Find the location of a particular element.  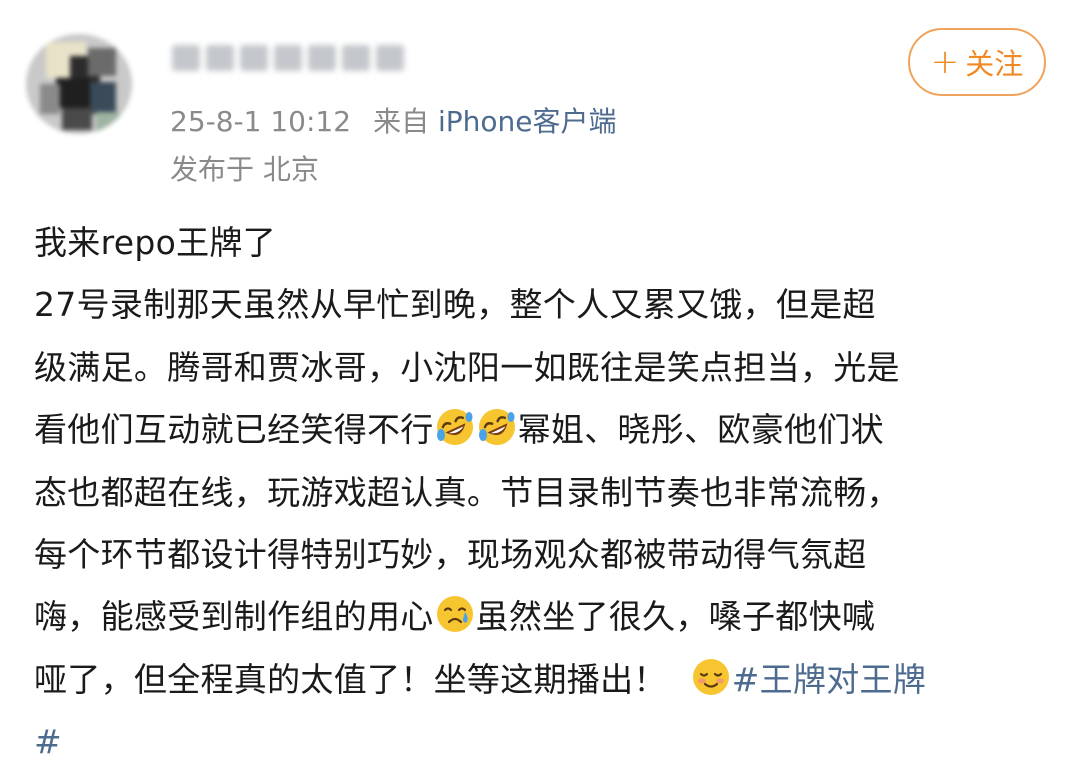

post-line: 我来repo王牌了 is located at coordinates (155, 242).